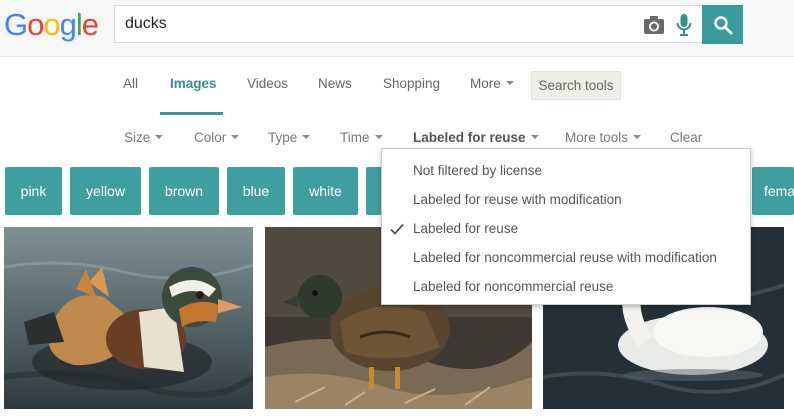  What do you see at coordinates (283, 137) in the screenshot?
I see `filter-type-label: Type` at bounding box center [283, 137].